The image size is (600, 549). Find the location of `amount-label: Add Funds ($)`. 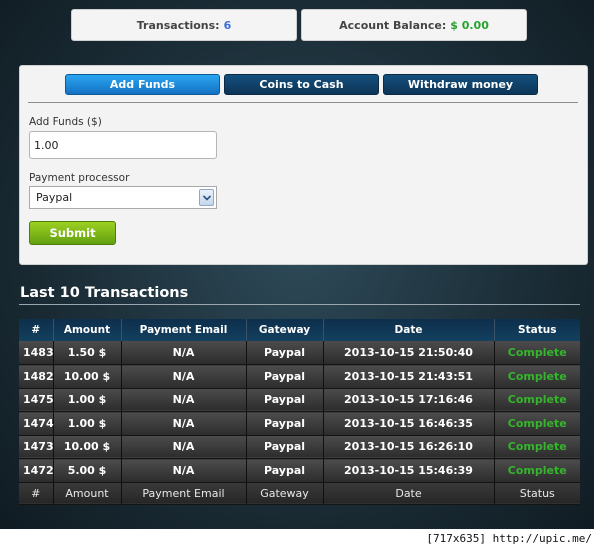

amount-label: Add Funds ($) is located at coordinates (65, 122).